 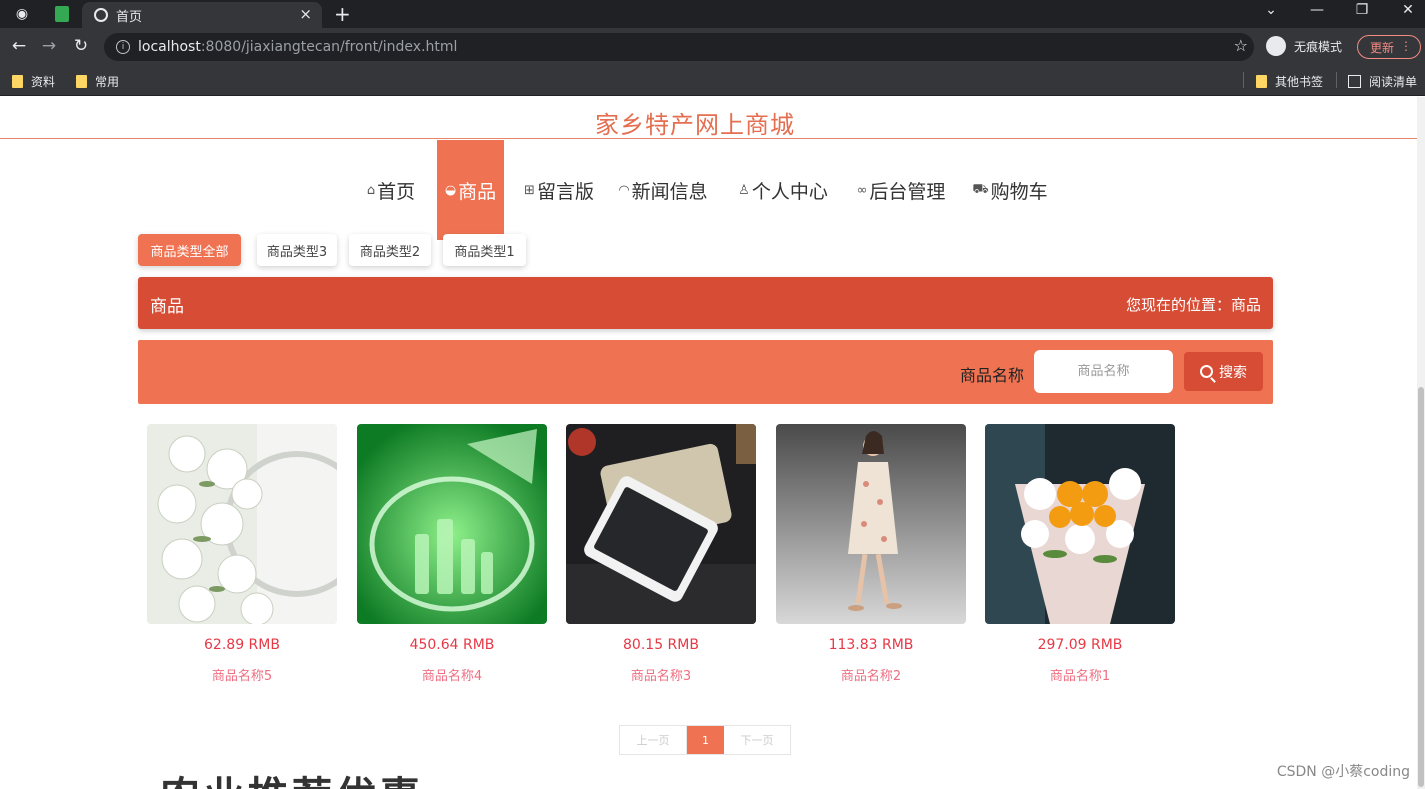 I want to click on update-button: 更新 ⋮, so click(x=1389, y=47).